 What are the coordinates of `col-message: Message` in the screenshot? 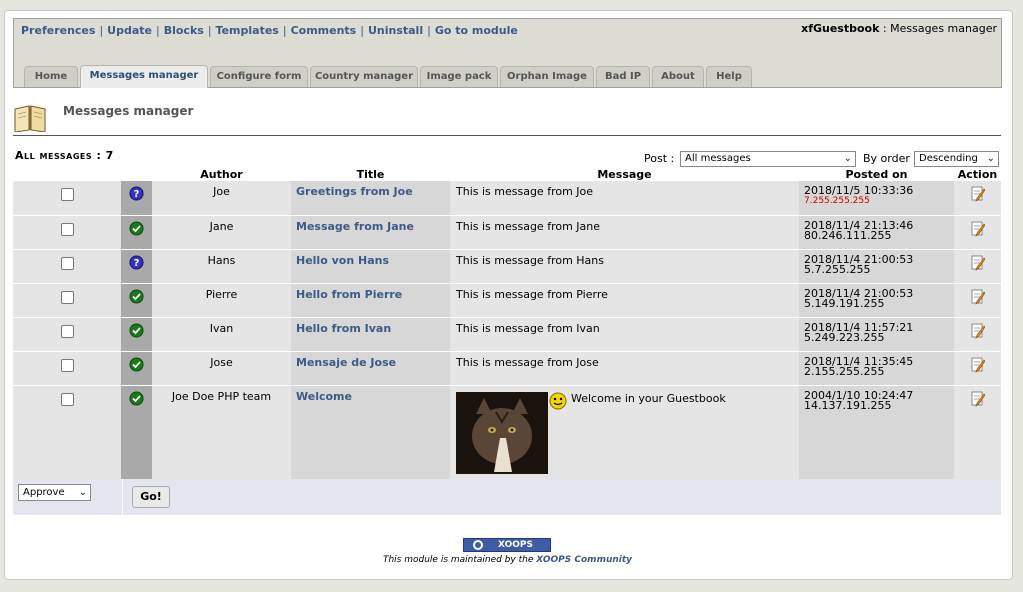 It's located at (624, 174).